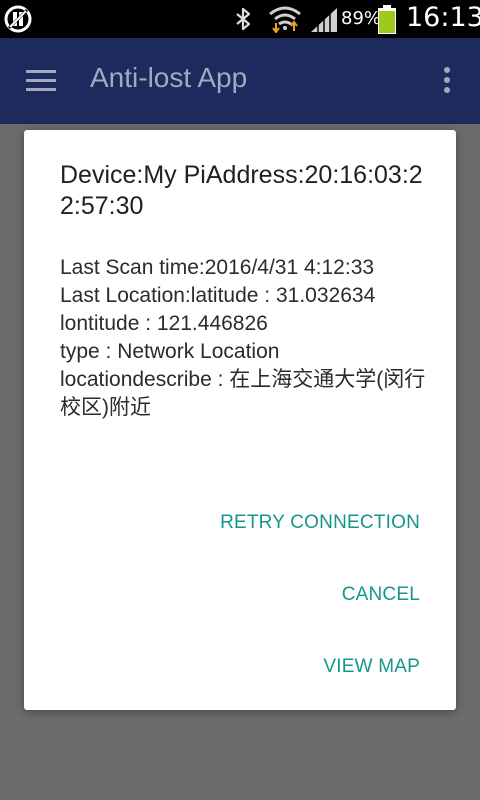 This screenshot has width=480, height=800. I want to click on retry-connection-button: RETRY CONNECTION, so click(320, 523).